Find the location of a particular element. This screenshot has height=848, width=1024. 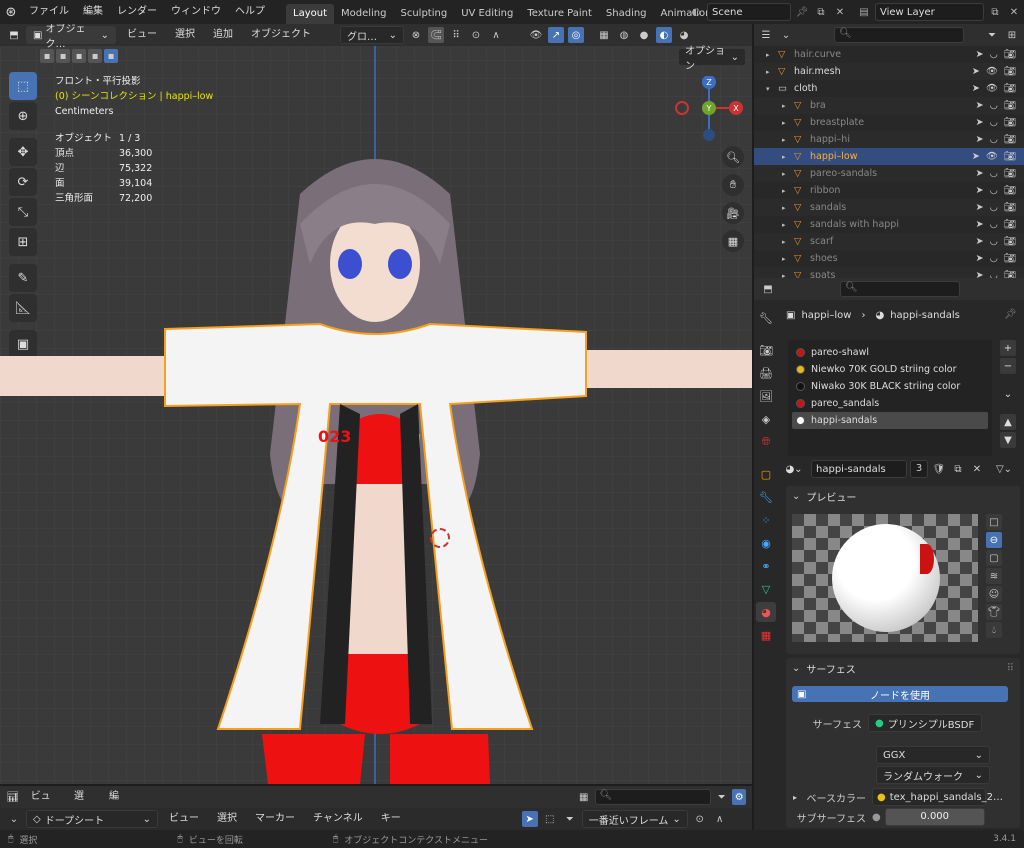

move-down-icon: ▼ is located at coordinates (1008, 440).